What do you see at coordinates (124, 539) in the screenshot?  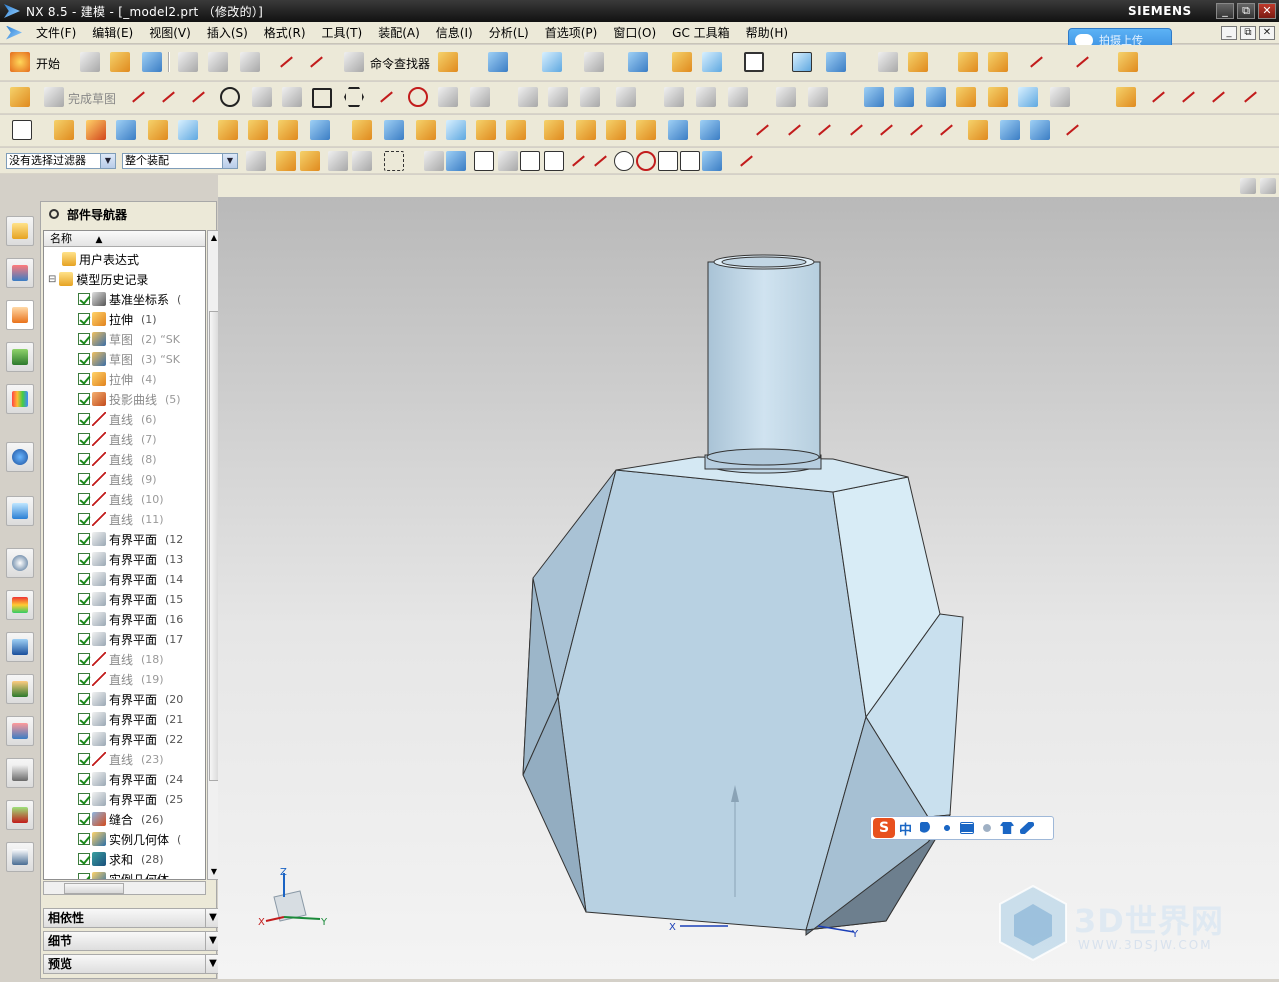 I see `tree-item: 有界平面 (12` at bounding box center [124, 539].